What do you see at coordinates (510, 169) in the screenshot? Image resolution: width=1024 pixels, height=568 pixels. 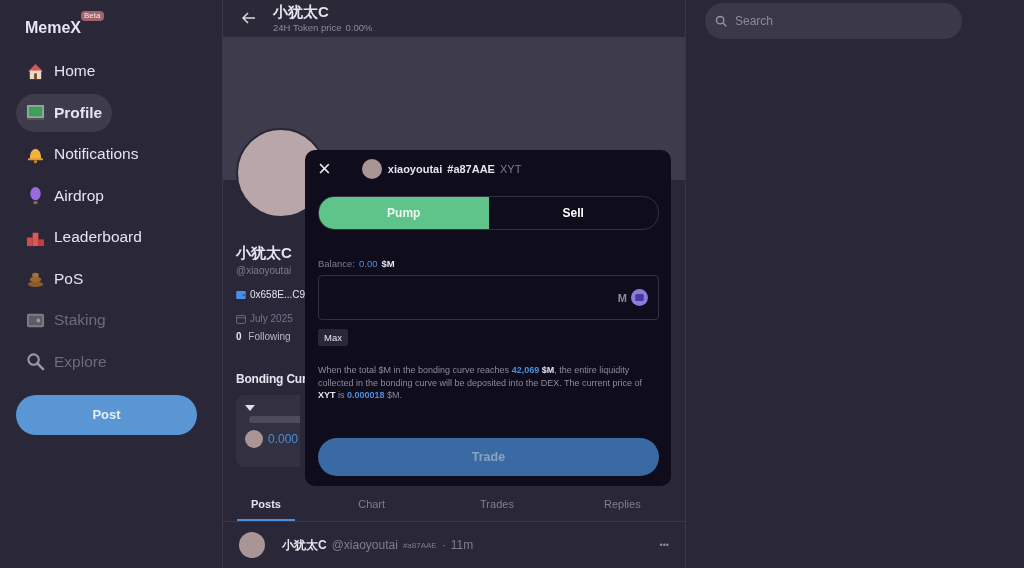 I see `token-ticker: XYT` at bounding box center [510, 169].